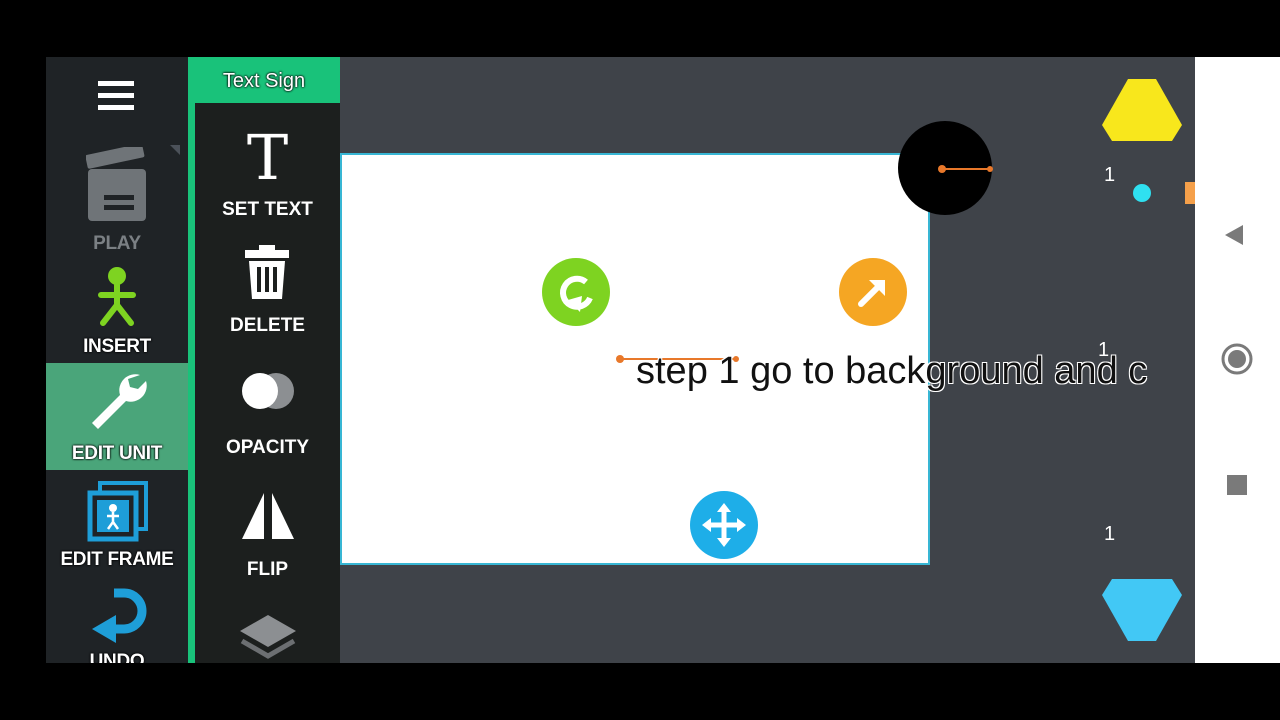  Describe the element at coordinates (267, 569) in the screenshot. I see `flip-label: FLIP` at that location.